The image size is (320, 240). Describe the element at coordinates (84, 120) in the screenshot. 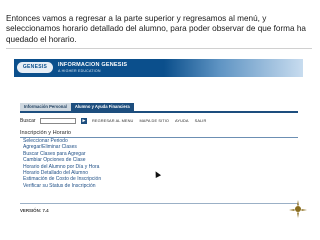

I see `go-arrow-icon: ►` at that location.